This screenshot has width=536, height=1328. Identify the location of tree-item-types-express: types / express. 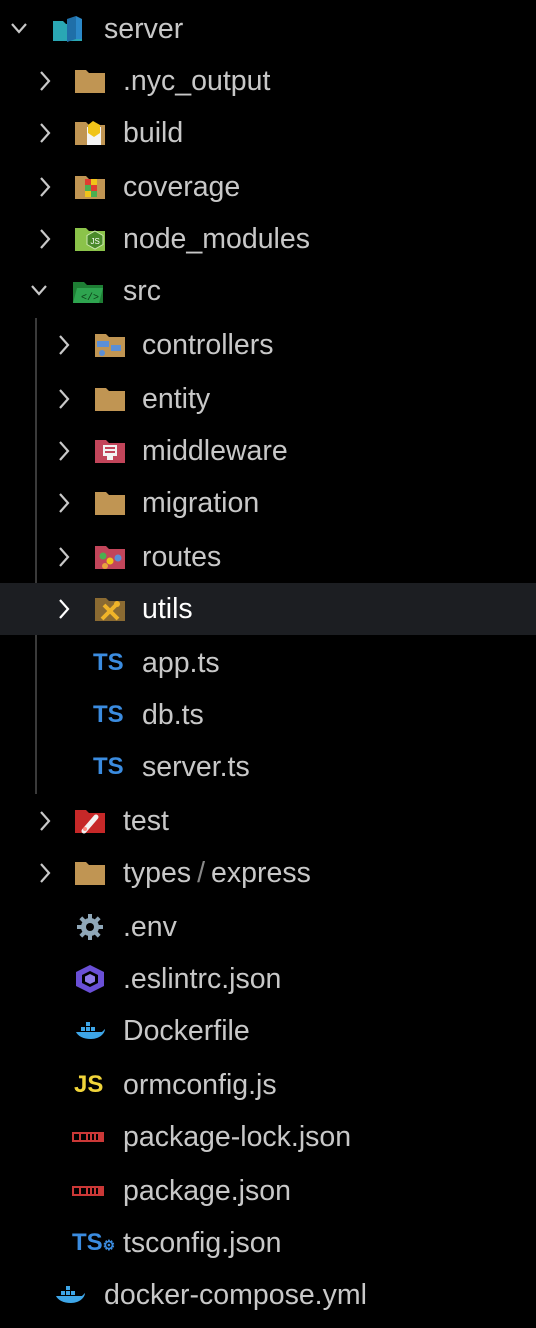
(268, 873).